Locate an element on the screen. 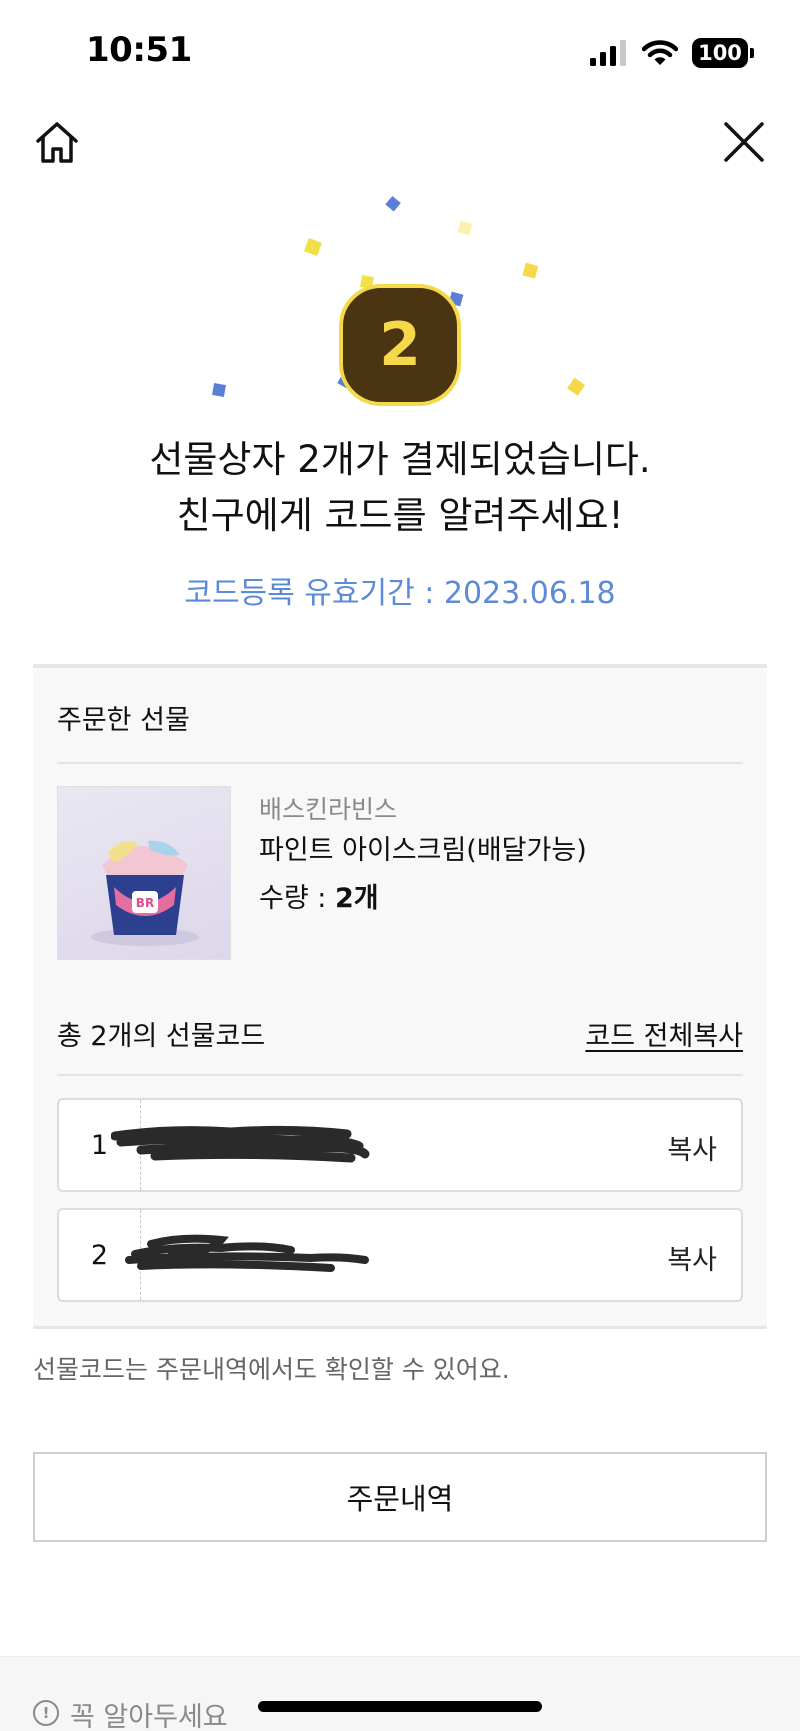 The width and height of the screenshot is (800, 1731). close-button is located at coordinates (744, 142).